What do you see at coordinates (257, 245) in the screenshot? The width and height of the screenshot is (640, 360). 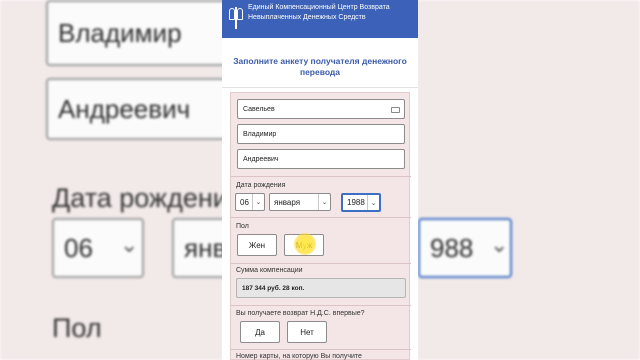 I see `gender-female-button: Жен` at bounding box center [257, 245].